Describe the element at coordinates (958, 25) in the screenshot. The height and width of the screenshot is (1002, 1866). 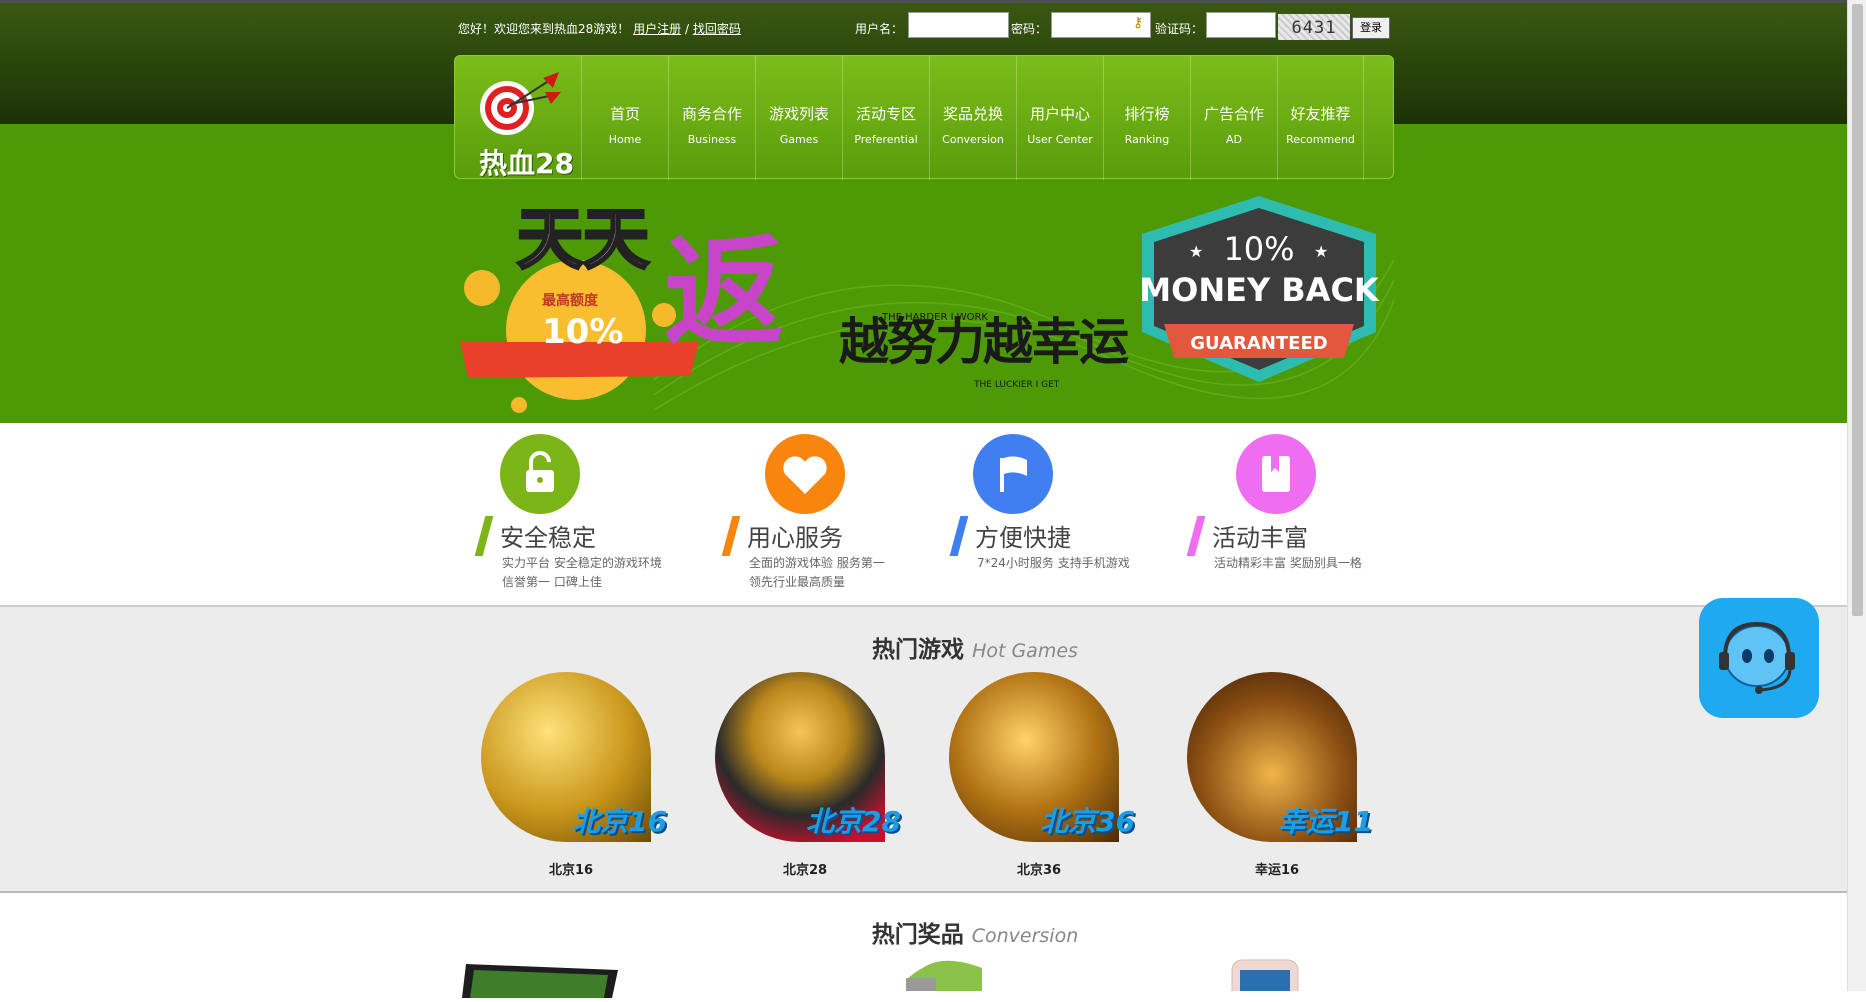
I see `username-input` at that location.